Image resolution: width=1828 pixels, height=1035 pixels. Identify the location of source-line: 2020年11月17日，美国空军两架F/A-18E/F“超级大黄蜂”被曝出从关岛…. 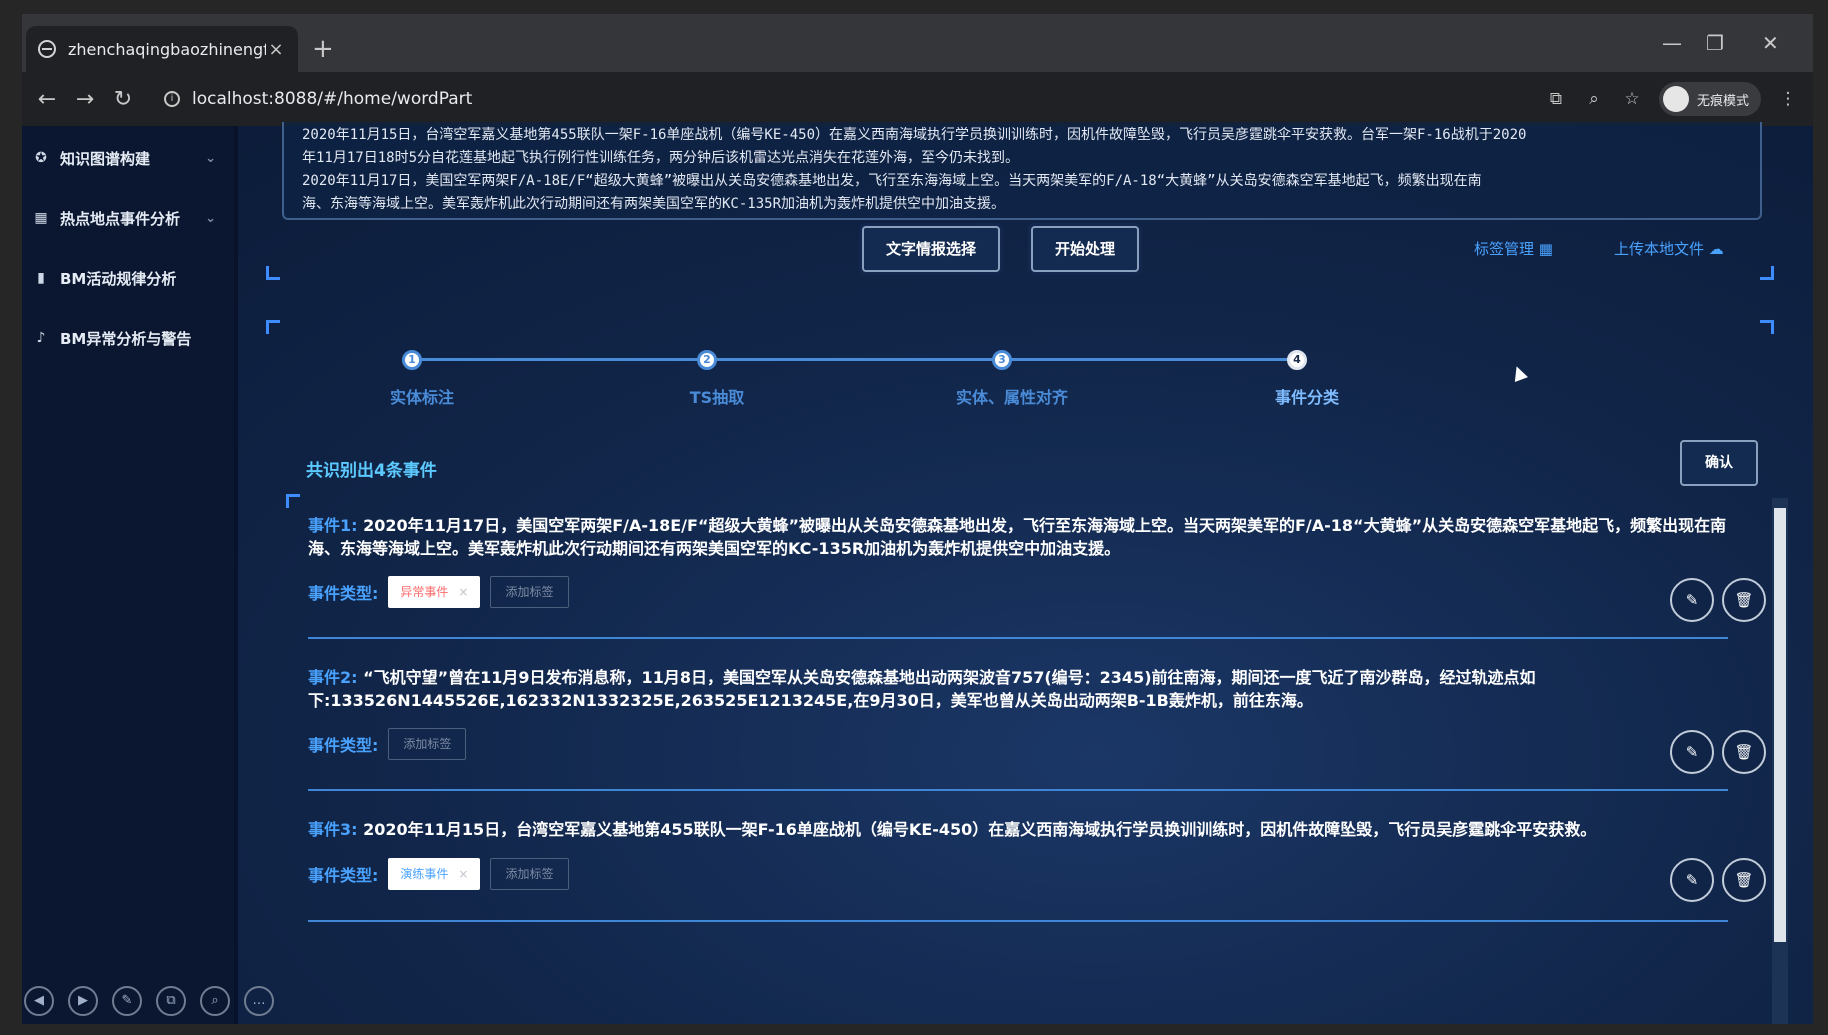
(892, 181).